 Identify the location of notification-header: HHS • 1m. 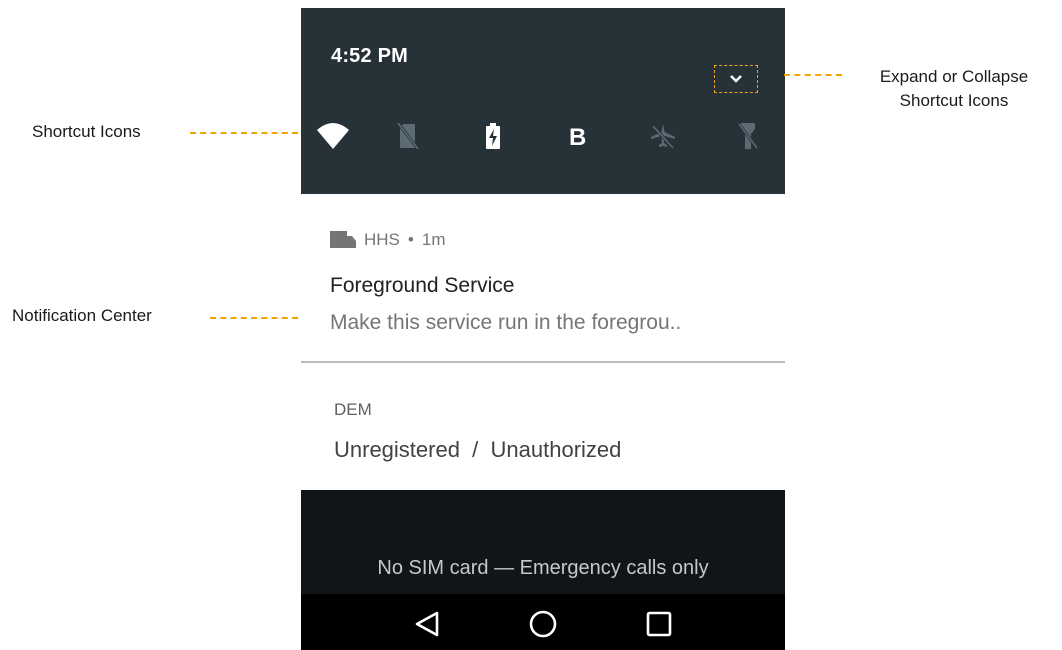
(387, 240).